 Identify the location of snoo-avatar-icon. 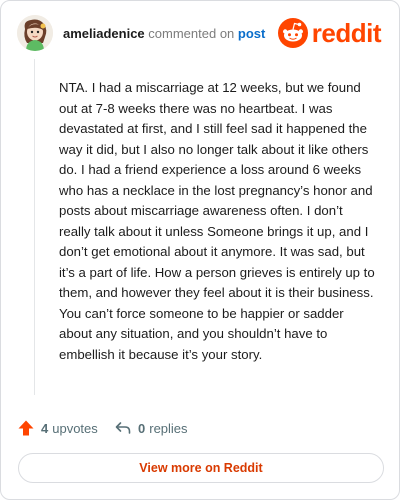
(35, 33).